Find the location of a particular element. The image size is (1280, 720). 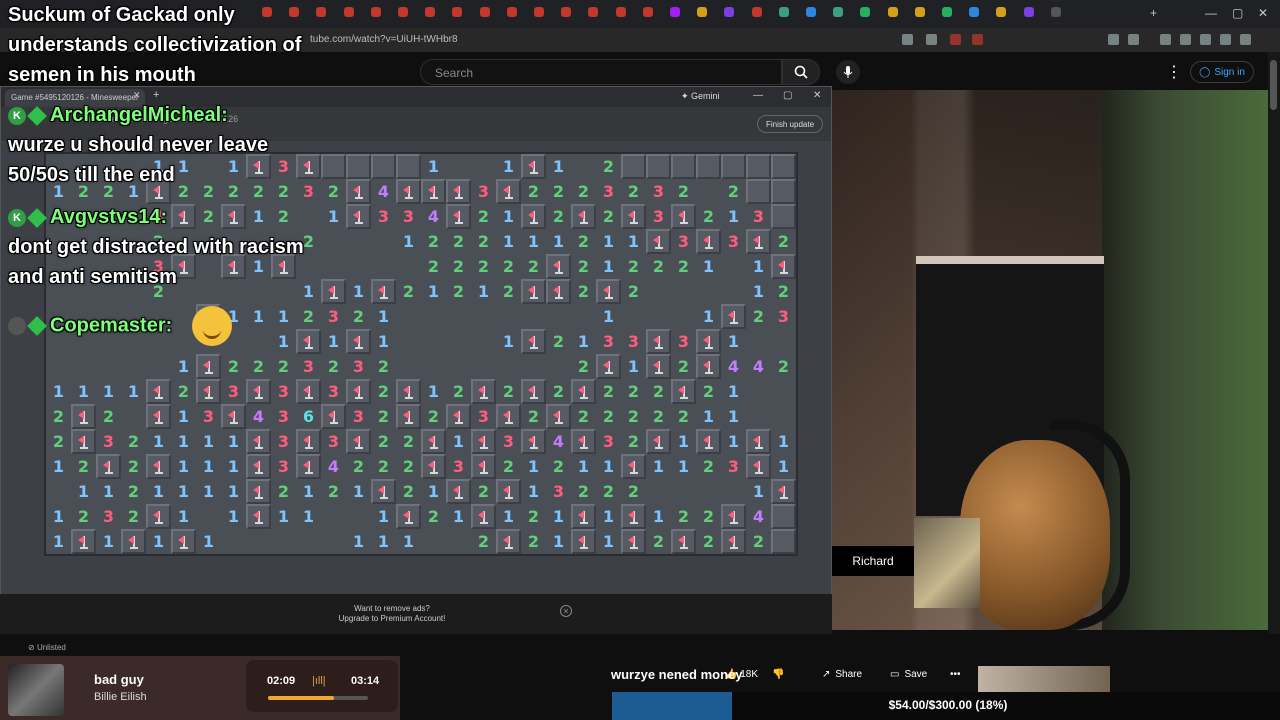

mine-cell-hidden is located at coordinates (358, 166).